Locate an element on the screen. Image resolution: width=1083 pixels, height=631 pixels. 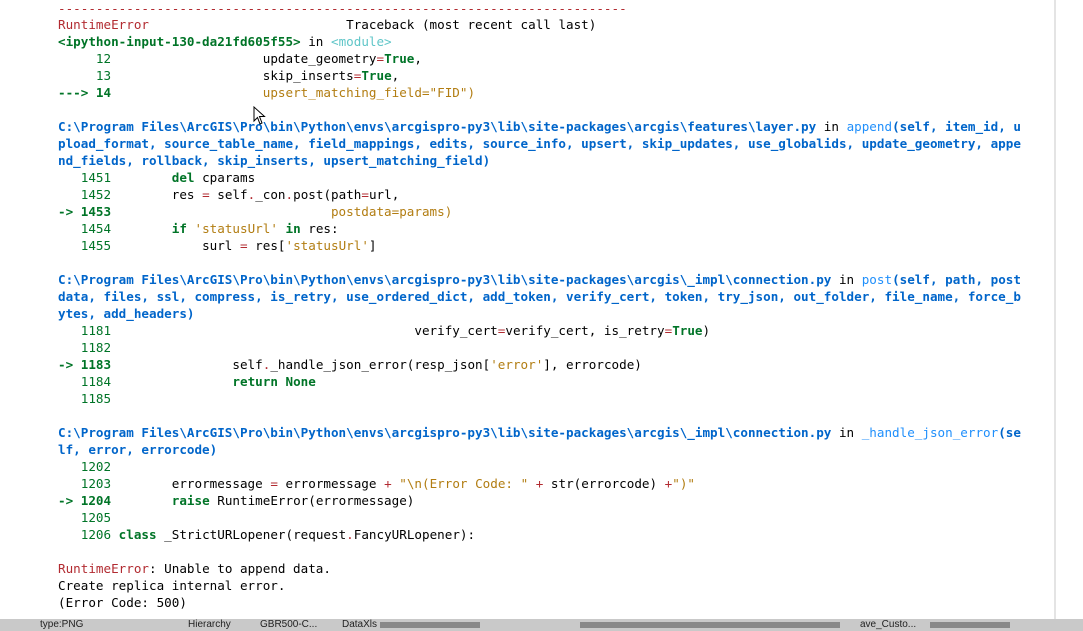
line-number: 1455 is located at coordinates (85, 245).